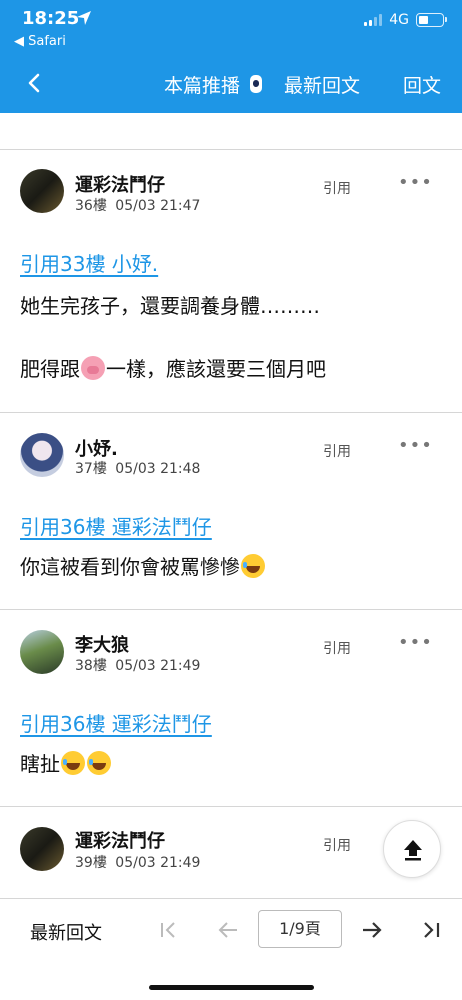 Image resolution: width=462 pixels, height=1000 pixels. Describe the element at coordinates (231, 987) in the screenshot. I see `home-indicator` at that location.